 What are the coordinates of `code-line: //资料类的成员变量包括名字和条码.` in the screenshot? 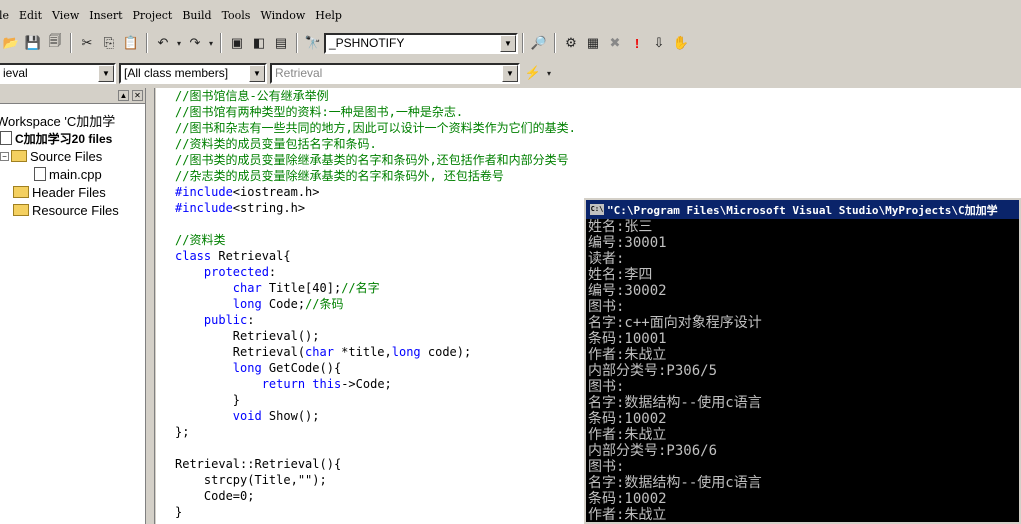 It's located at (276, 144).